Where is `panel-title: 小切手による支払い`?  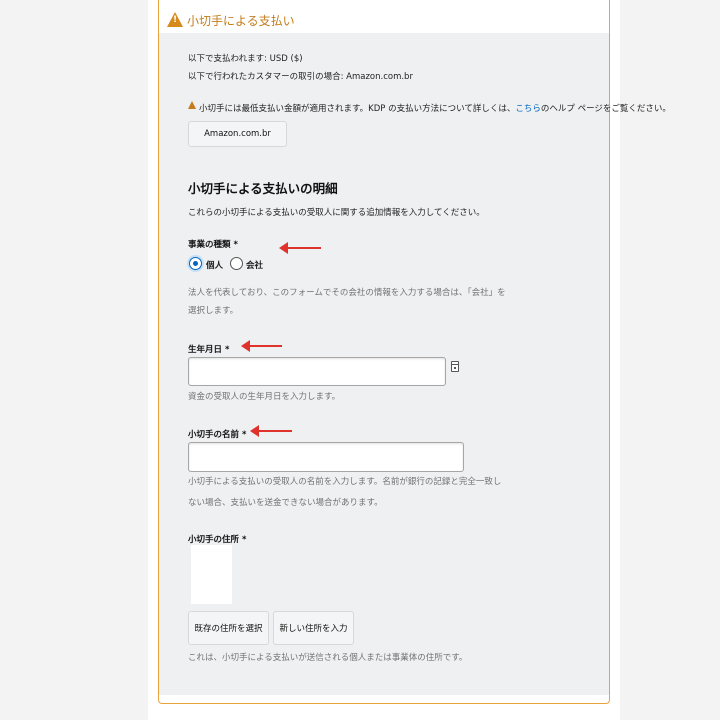 panel-title: 小切手による支払い is located at coordinates (241, 21).